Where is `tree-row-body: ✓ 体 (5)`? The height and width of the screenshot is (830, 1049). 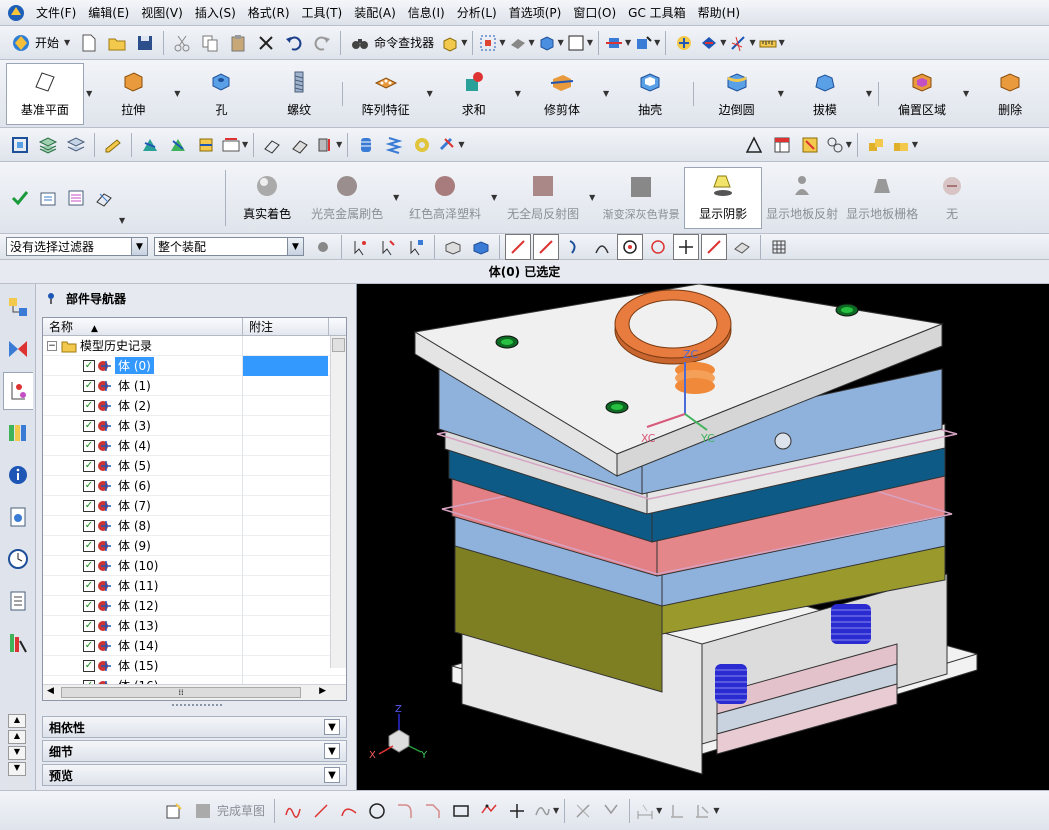 tree-row-body: ✓ 体 (5) is located at coordinates (194, 465).